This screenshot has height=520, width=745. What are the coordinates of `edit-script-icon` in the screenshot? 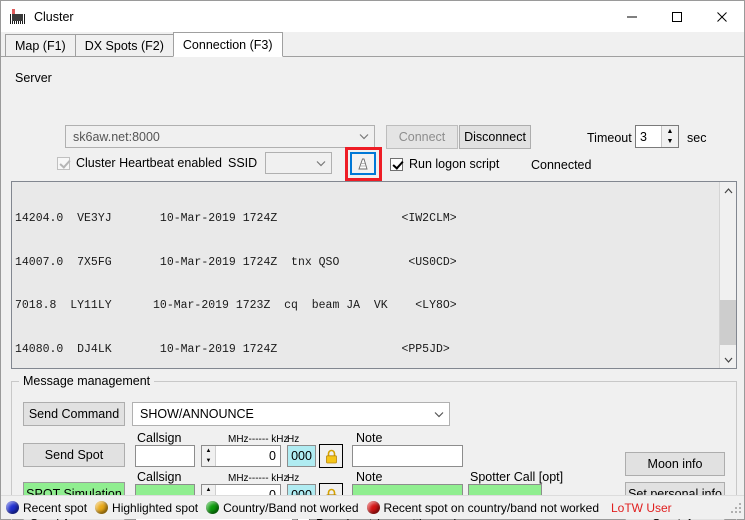 It's located at (363, 163).